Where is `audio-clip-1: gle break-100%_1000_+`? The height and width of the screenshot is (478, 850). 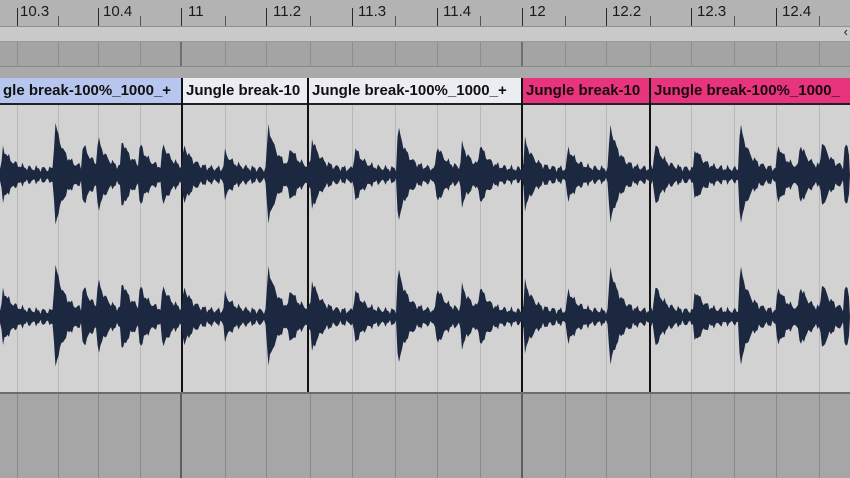 audio-clip-1: gle break-100%_1000_+ is located at coordinates (90, 235).